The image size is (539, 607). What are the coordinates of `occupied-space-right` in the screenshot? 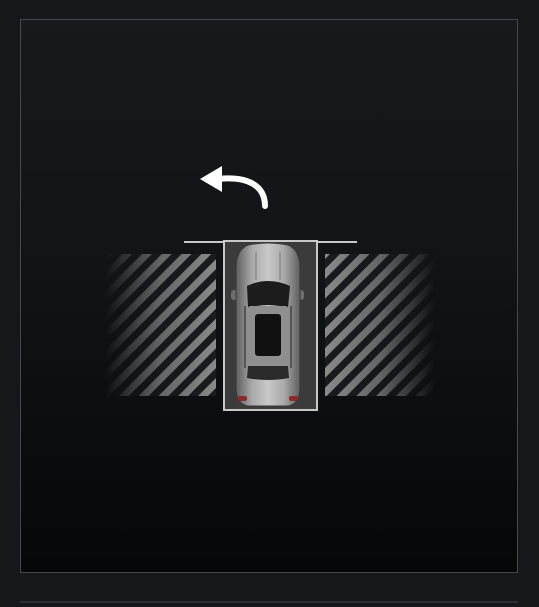 It's located at (380, 325).